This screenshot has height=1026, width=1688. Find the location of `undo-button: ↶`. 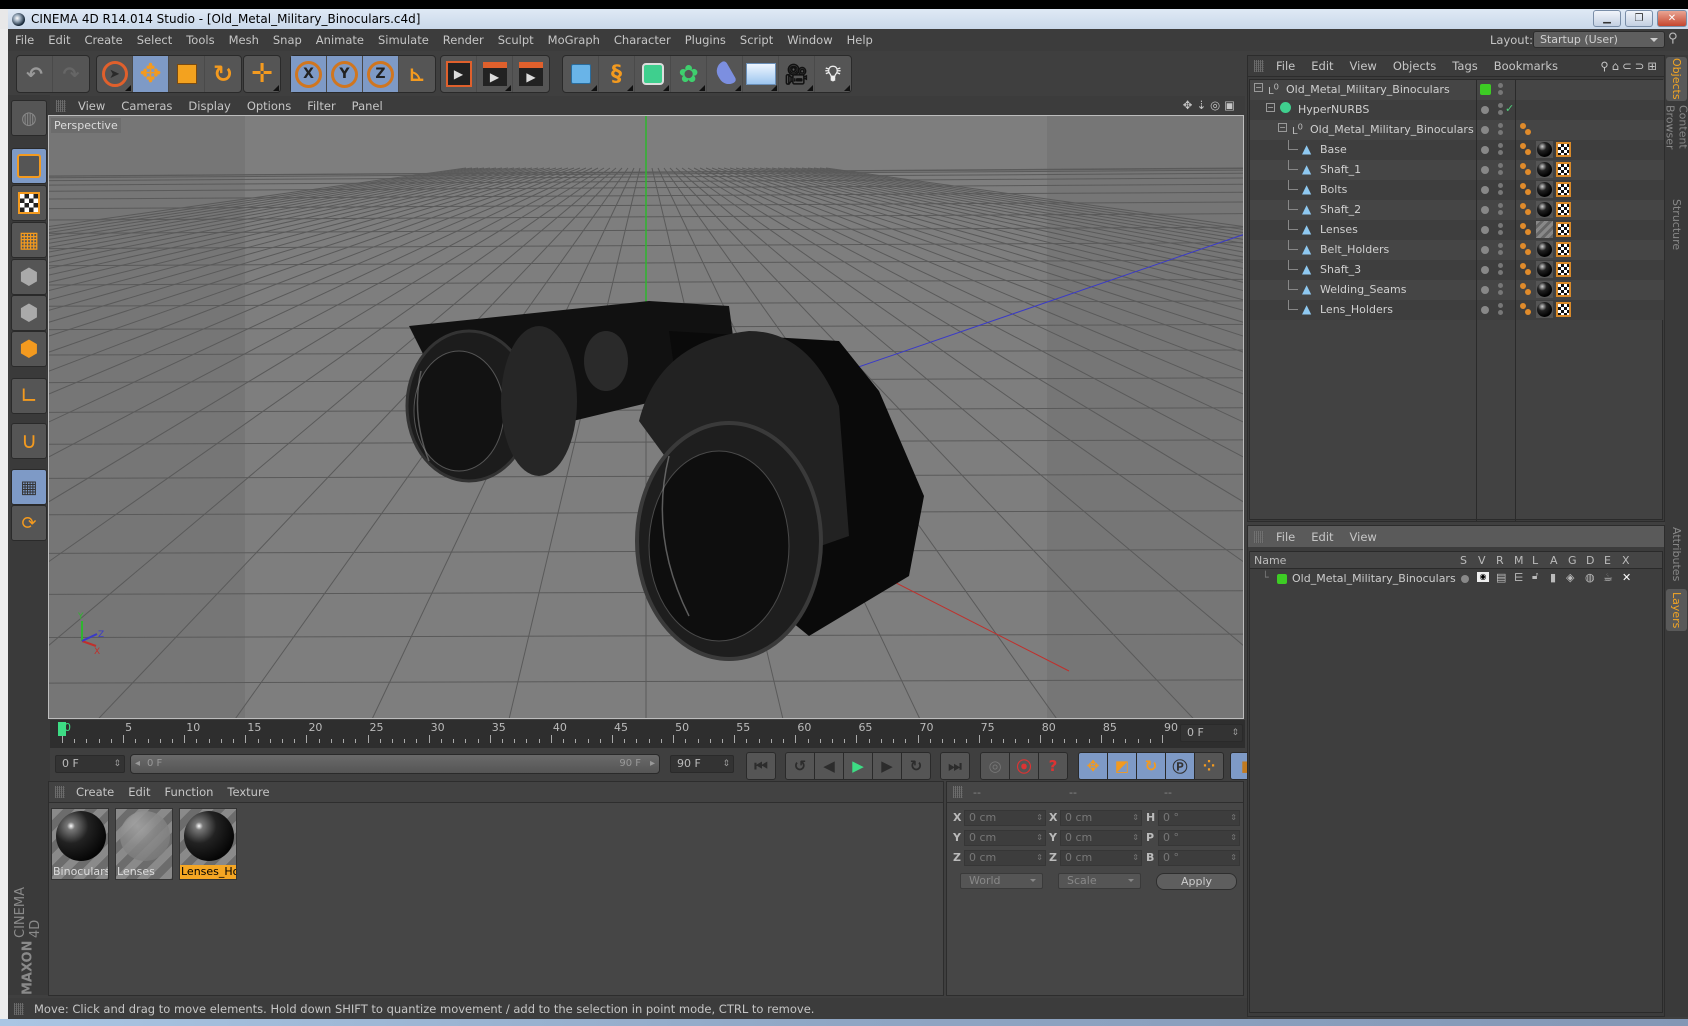

undo-button: ↶ is located at coordinates (35, 74).